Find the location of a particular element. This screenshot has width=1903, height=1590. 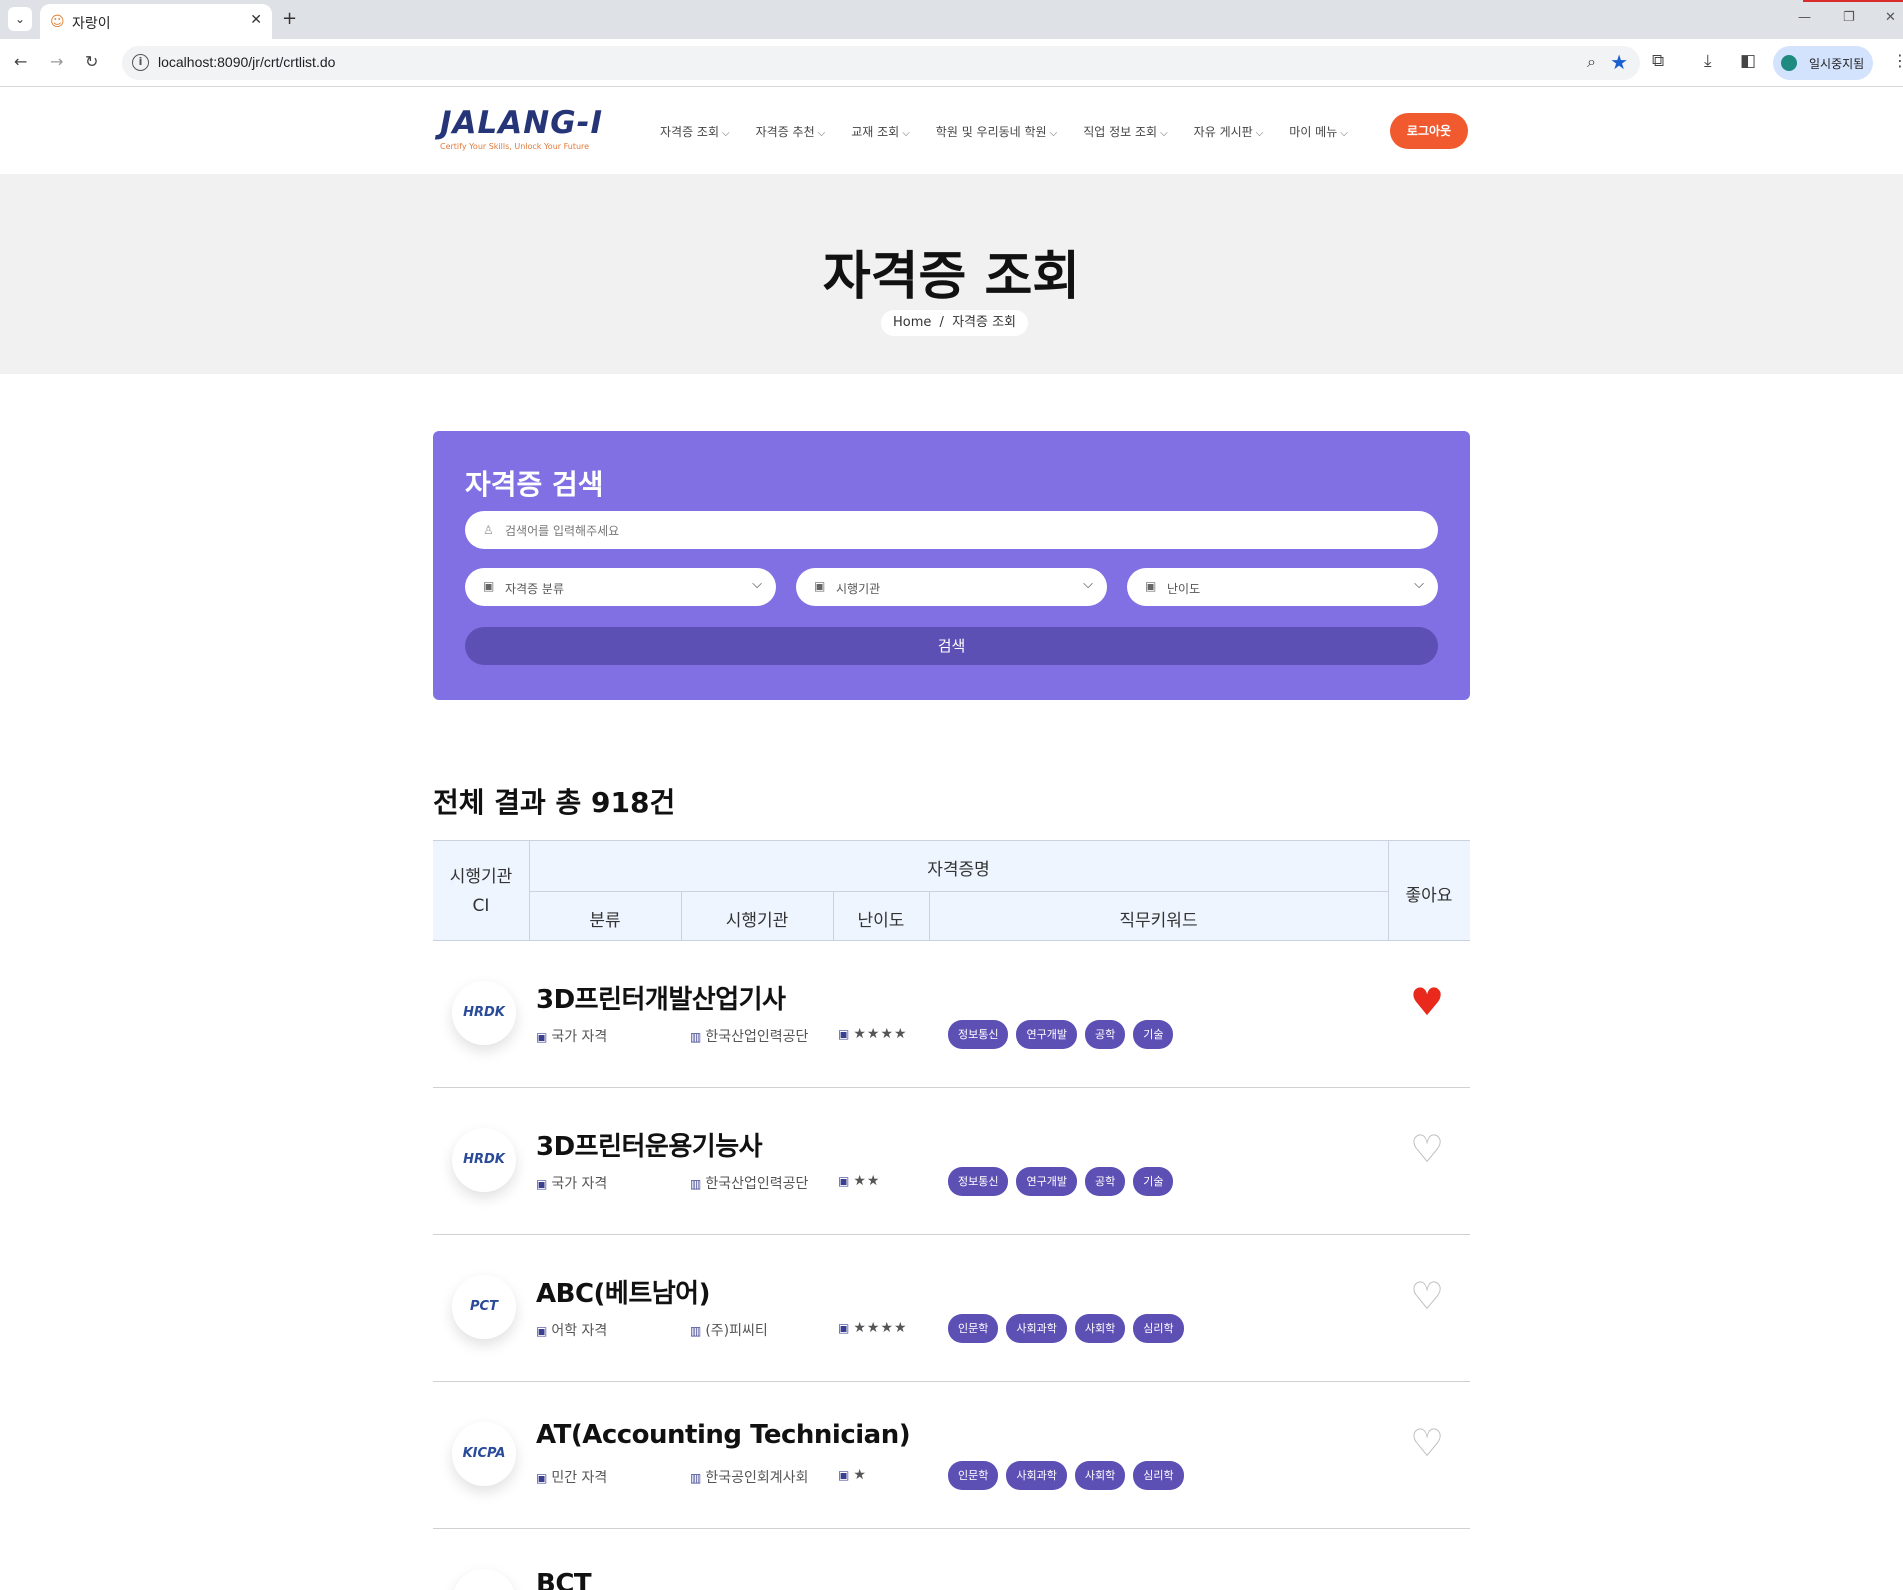

reload-icon: ↻ is located at coordinates (91, 61).